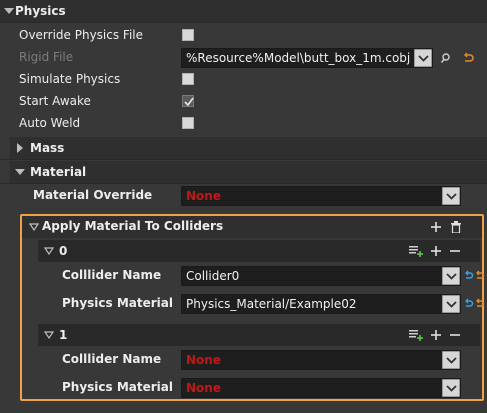 The image size is (487, 413). Describe the element at coordinates (81, 35) in the screenshot. I see `override-physics-file-label: Override Physics File` at that location.